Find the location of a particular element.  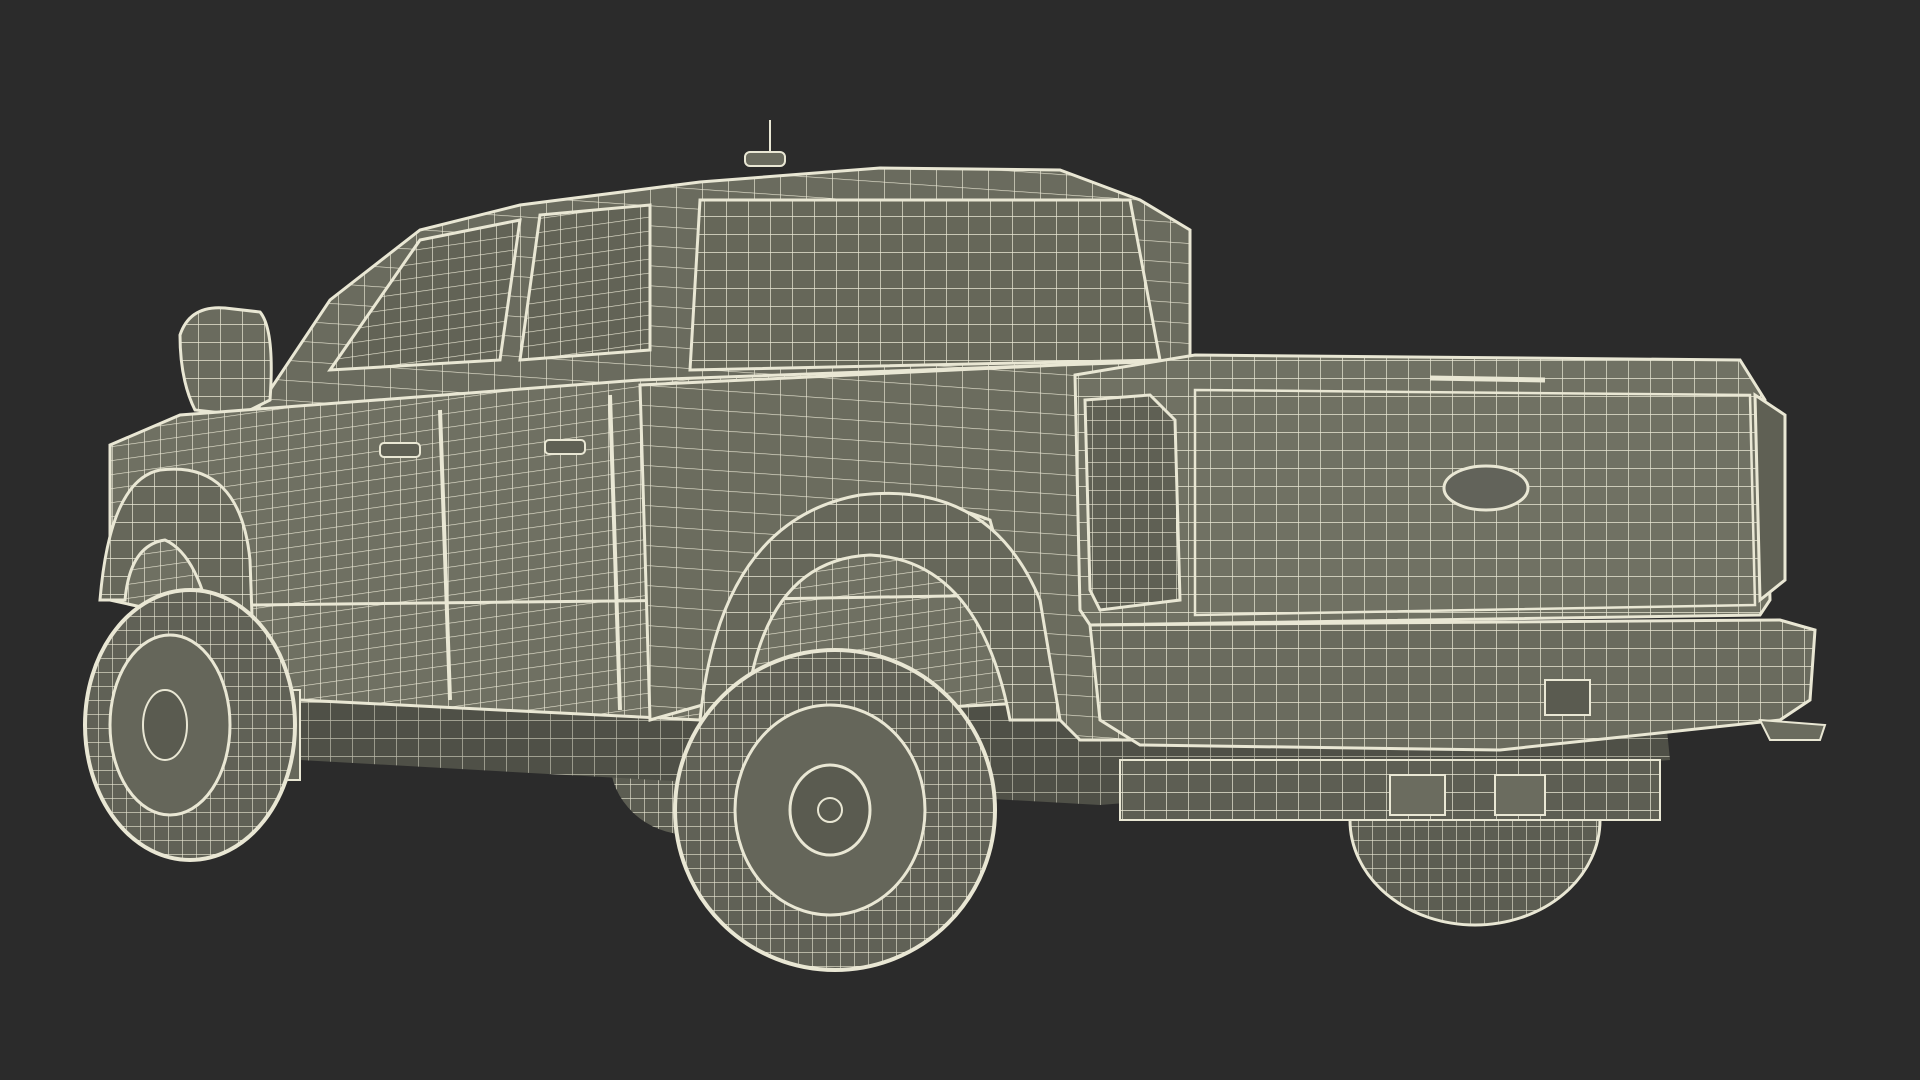

roof-antenna is located at coordinates (765, 143).